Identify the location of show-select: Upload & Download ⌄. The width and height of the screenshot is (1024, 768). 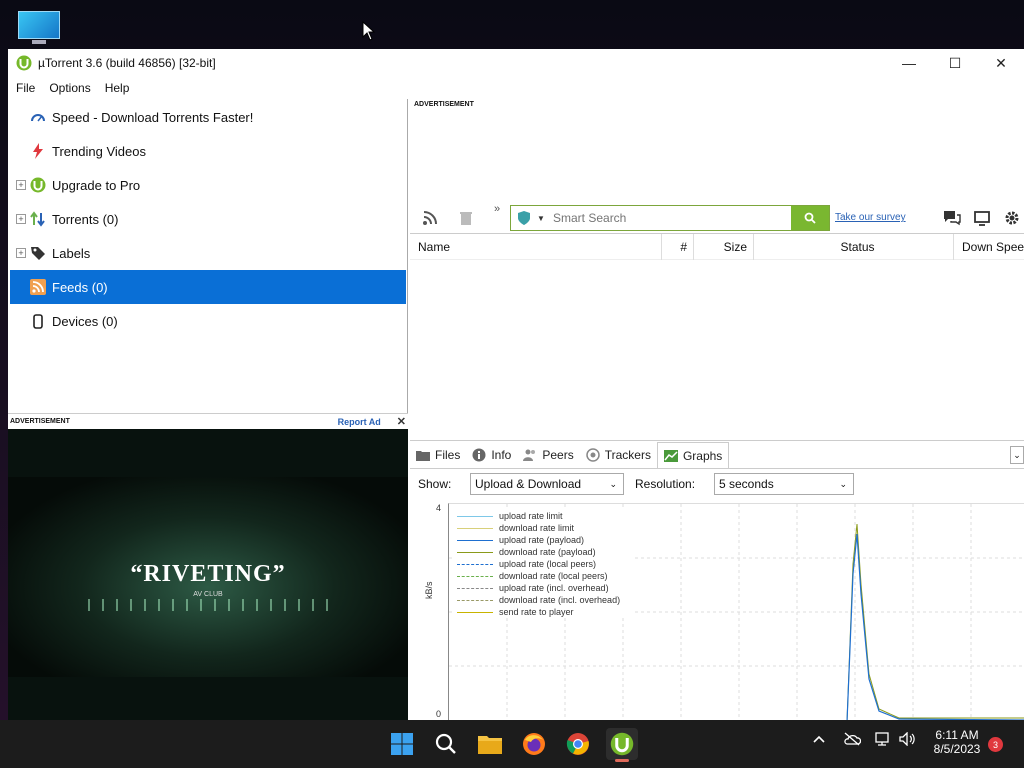
(547, 484).